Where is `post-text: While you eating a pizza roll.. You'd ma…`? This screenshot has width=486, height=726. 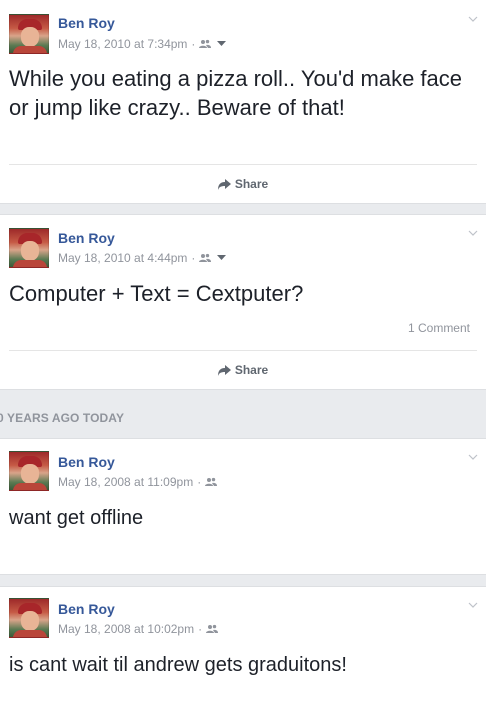 post-text: While you eating a pizza roll.. You'd ma… is located at coordinates (236, 93).